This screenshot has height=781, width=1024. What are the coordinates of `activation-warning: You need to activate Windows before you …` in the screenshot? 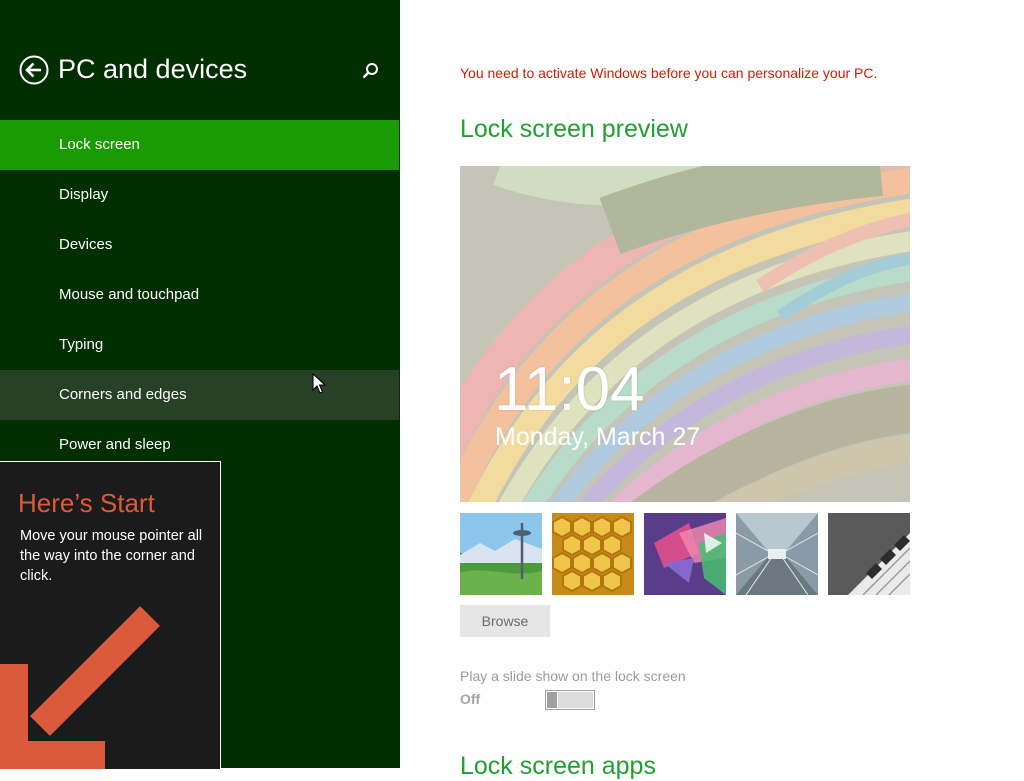 It's located at (668, 73).